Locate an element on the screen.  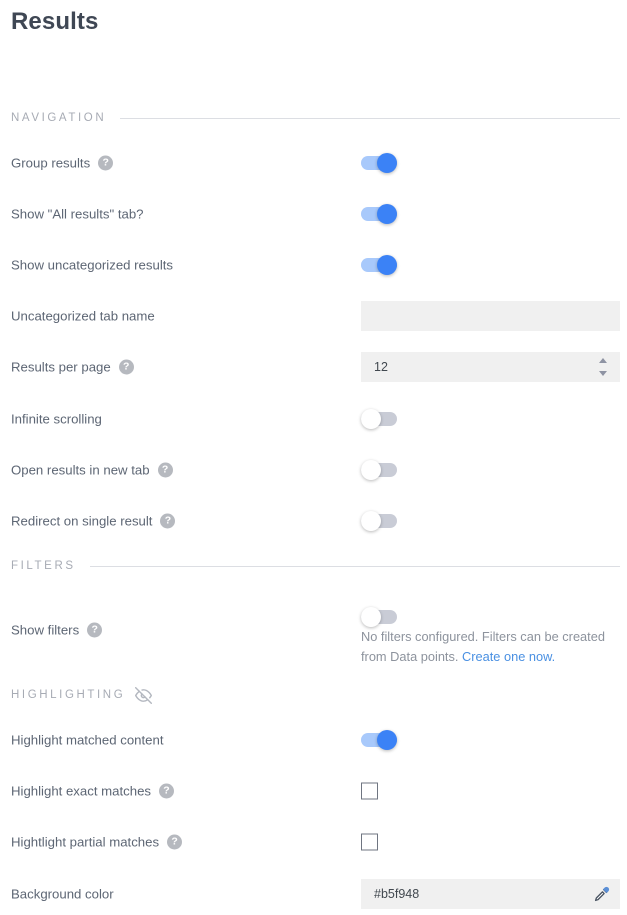
section-header-filters: FILTERS is located at coordinates (315, 566).